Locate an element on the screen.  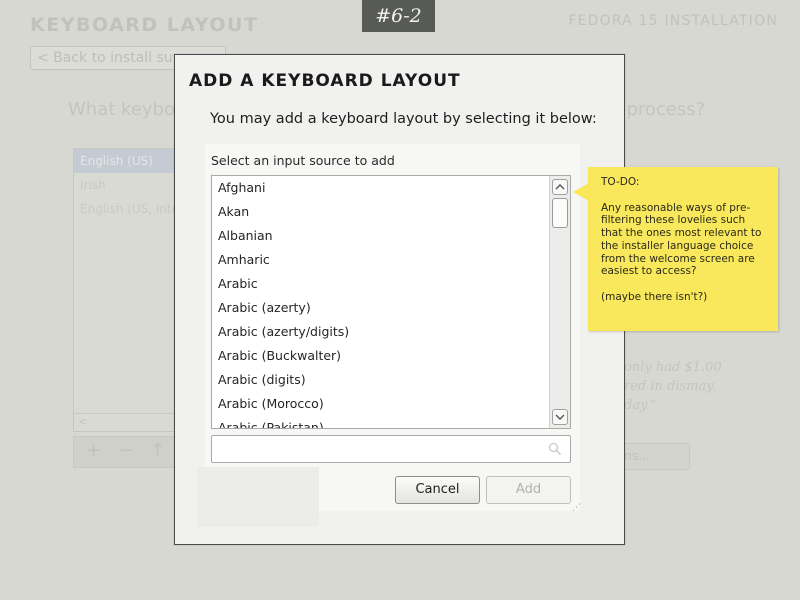
scrollbar-thumb is located at coordinates (560, 213).